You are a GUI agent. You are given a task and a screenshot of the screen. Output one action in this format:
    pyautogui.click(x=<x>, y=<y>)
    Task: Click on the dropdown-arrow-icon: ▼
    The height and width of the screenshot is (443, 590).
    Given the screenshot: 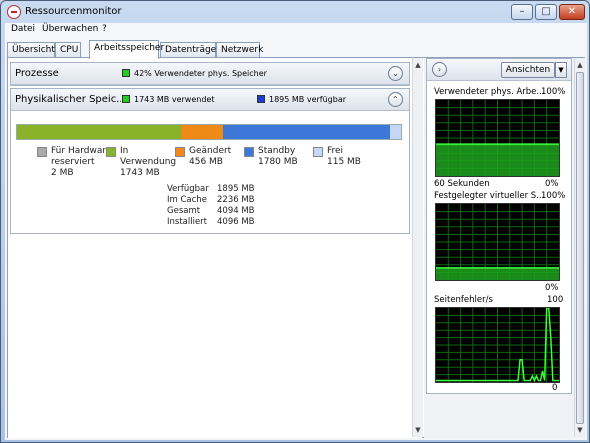 What is the action you would take?
    pyautogui.click(x=561, y=70)
    